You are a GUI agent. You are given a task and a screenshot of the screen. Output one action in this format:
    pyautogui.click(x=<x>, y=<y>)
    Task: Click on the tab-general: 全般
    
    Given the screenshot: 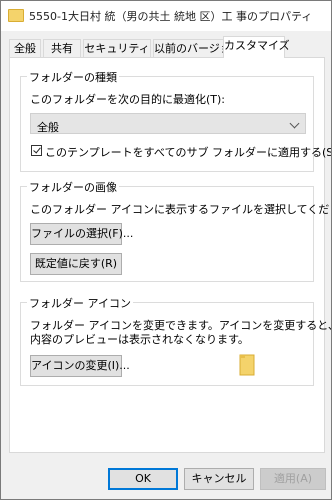 What is the action you would take?
    pyautogui.click(x=25, y=48)
    